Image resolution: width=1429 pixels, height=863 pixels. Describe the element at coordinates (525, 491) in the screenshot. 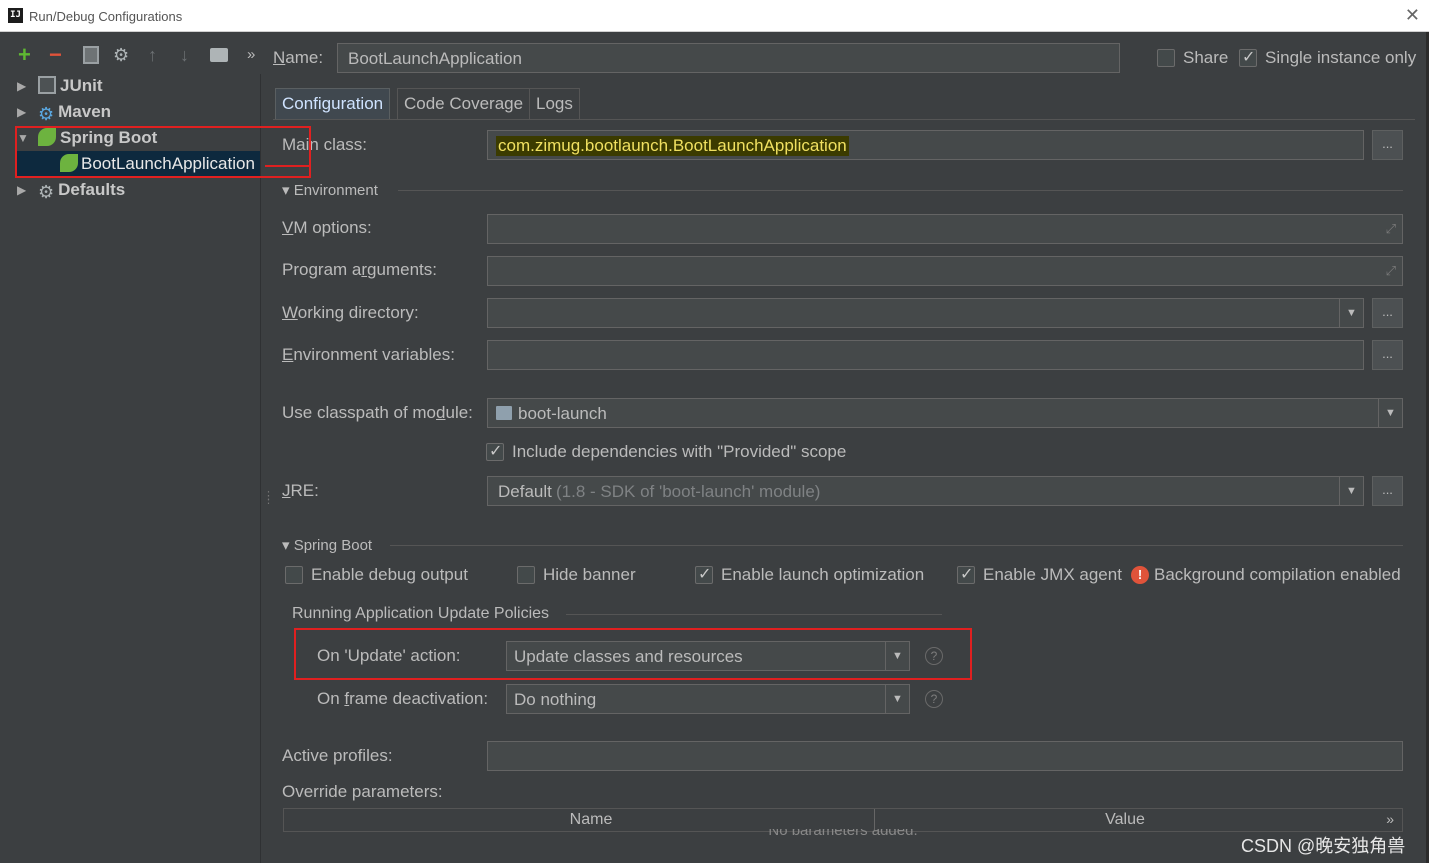

I see `jre-value: Default` at that location.